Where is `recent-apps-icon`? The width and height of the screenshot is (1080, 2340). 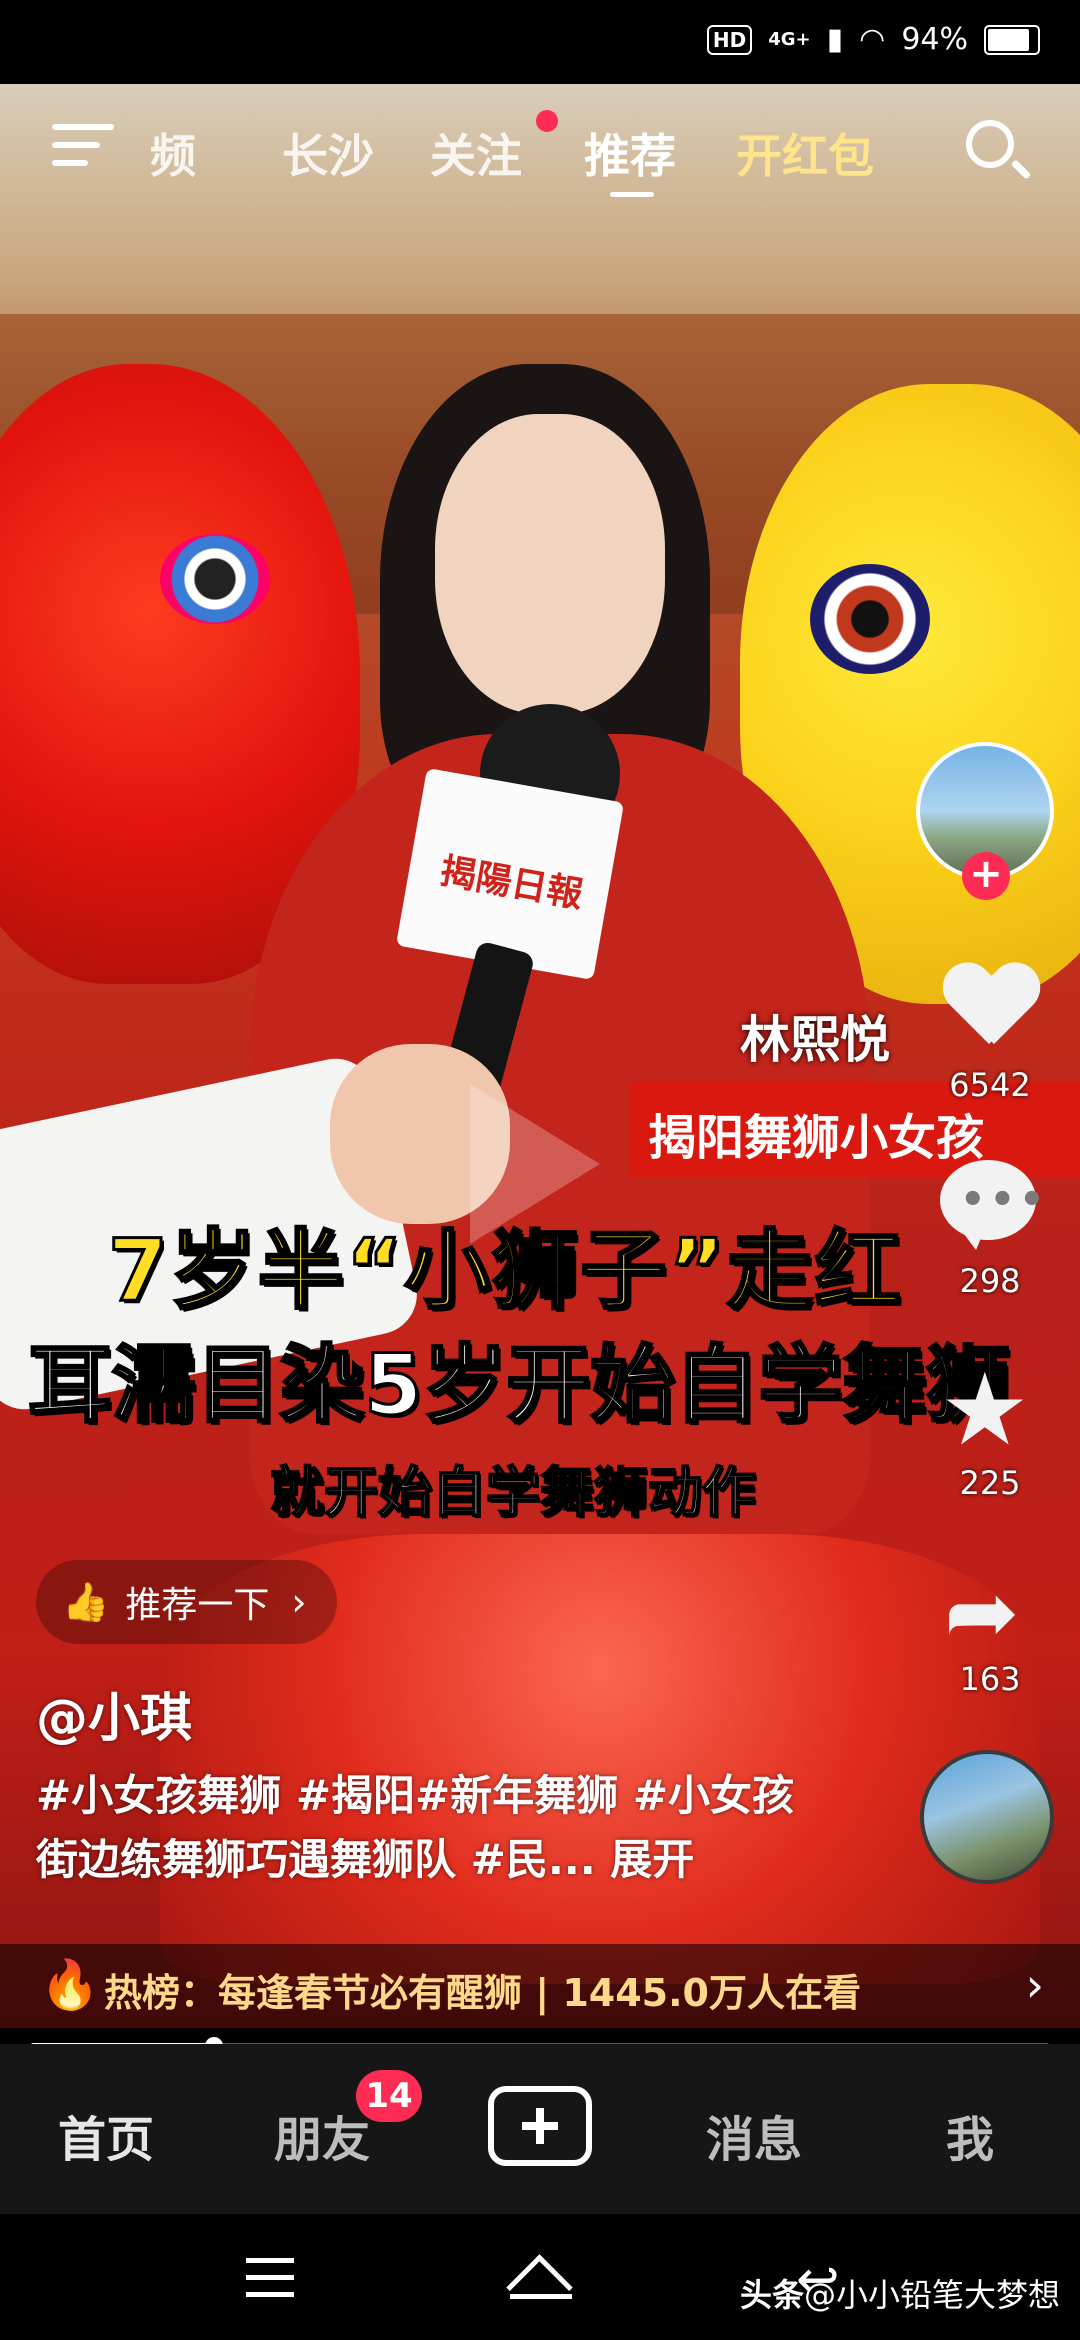 recent-apps-icon is located at coordinates (270, 2283).